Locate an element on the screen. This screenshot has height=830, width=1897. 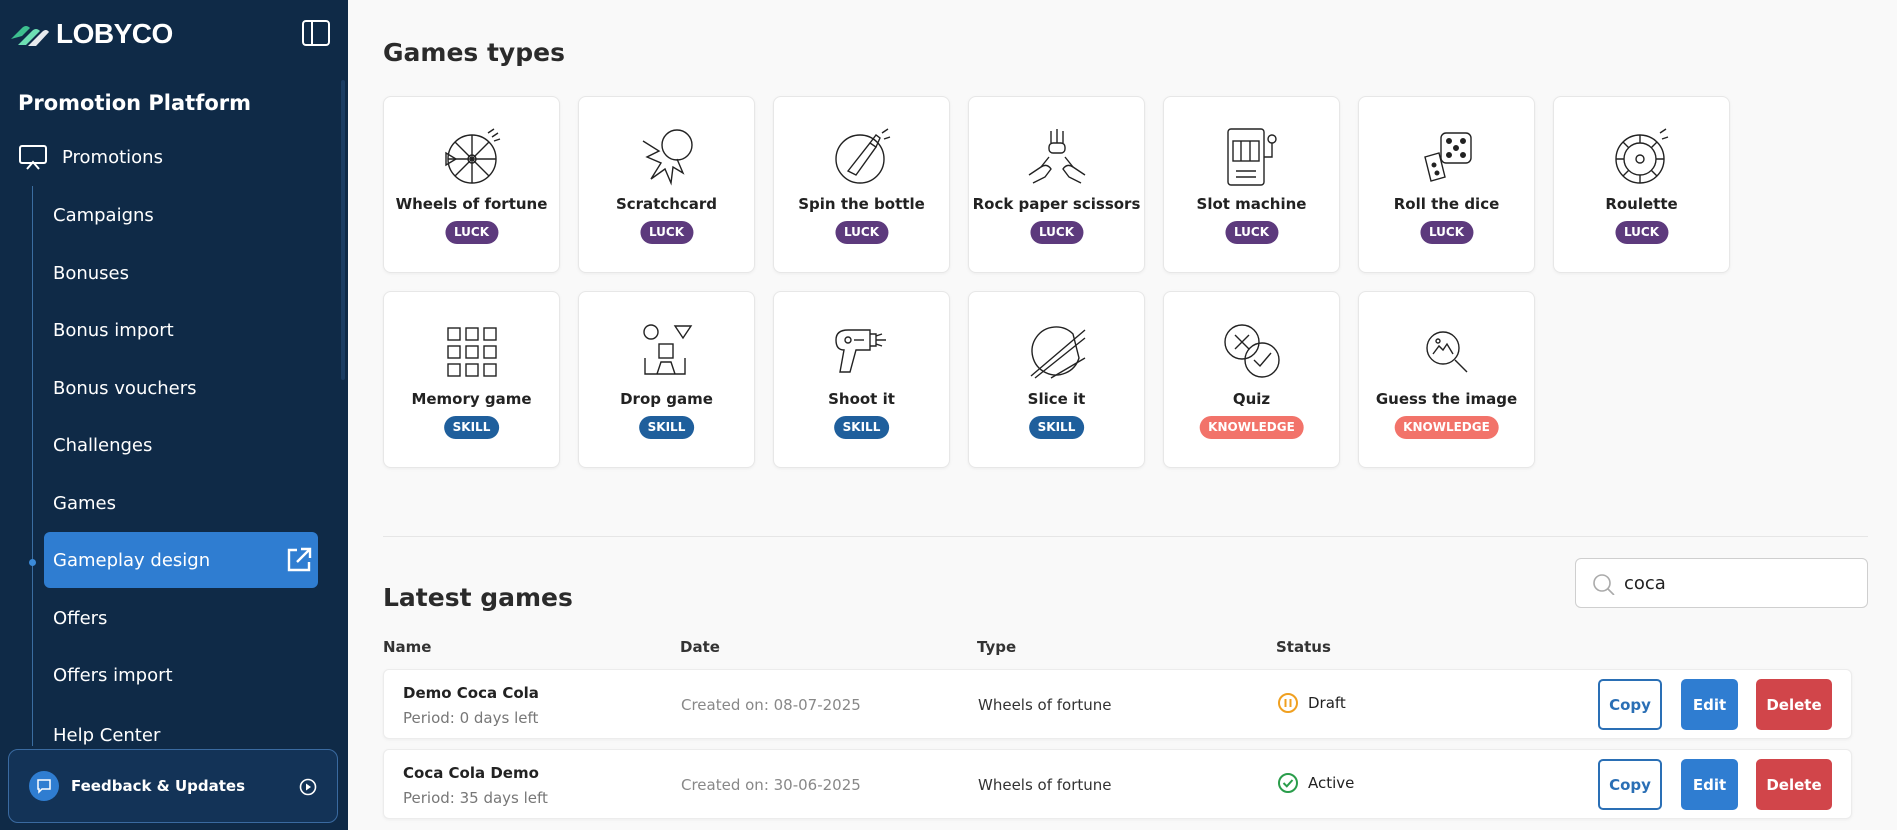
column-header-type: Type is located at coordinates (997, 647).